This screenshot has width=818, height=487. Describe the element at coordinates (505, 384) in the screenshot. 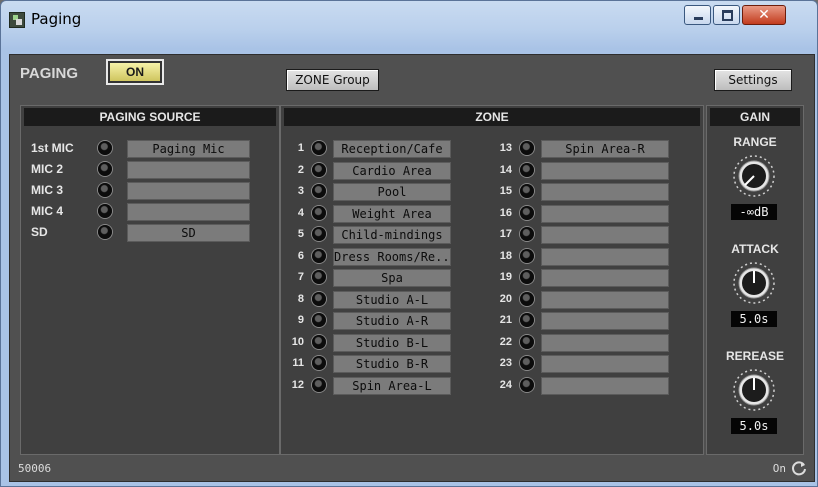

I see `zone-number: 24` at that location.